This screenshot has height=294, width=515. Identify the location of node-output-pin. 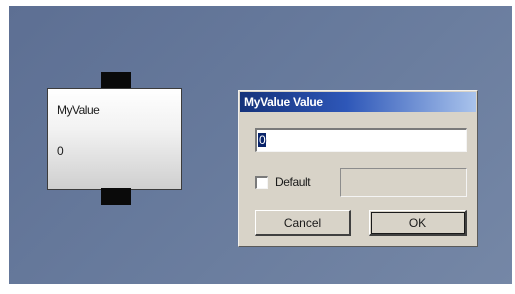
(116, 196).